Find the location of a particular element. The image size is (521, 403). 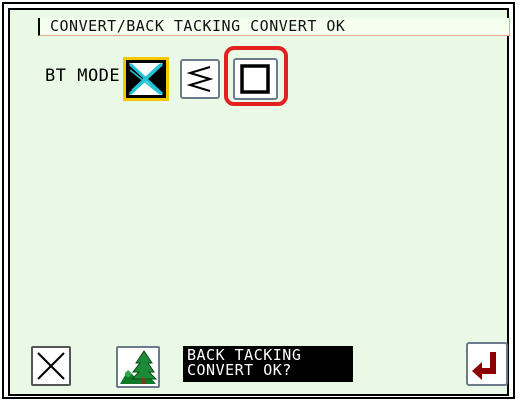

enter-button is located at coordinates (487, 364).